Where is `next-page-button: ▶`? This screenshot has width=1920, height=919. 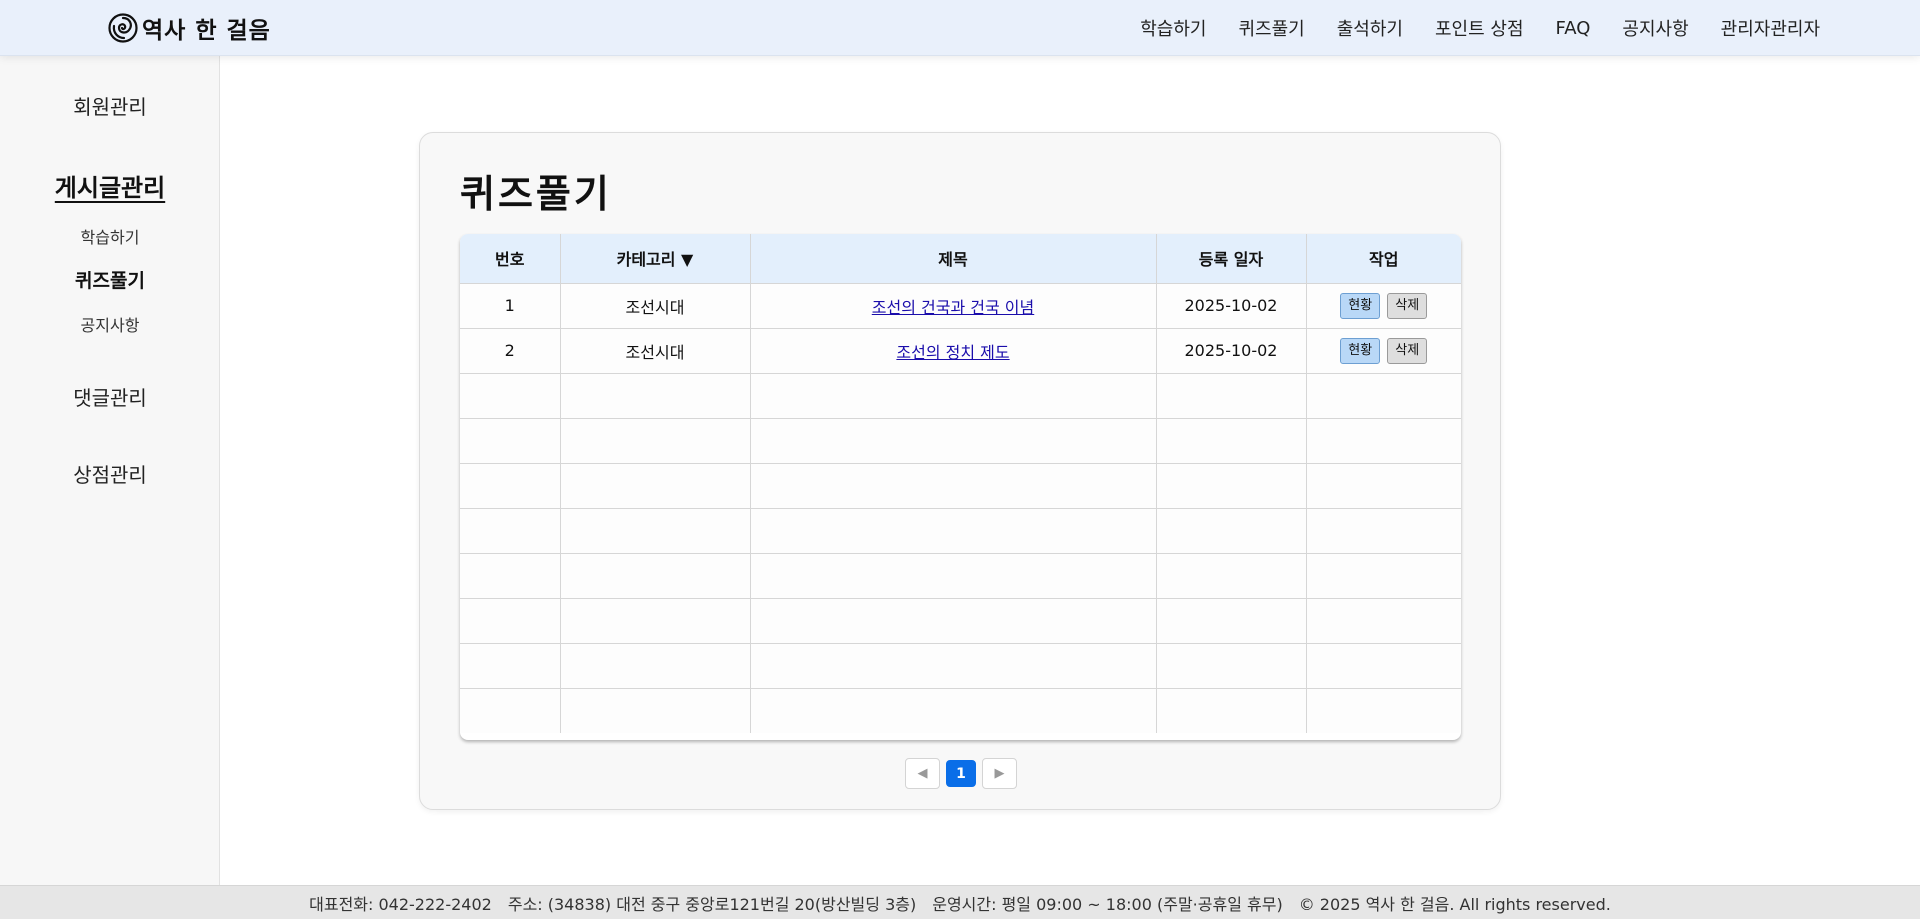
next-page-button: ▶ is located at coordinates (999, 773).